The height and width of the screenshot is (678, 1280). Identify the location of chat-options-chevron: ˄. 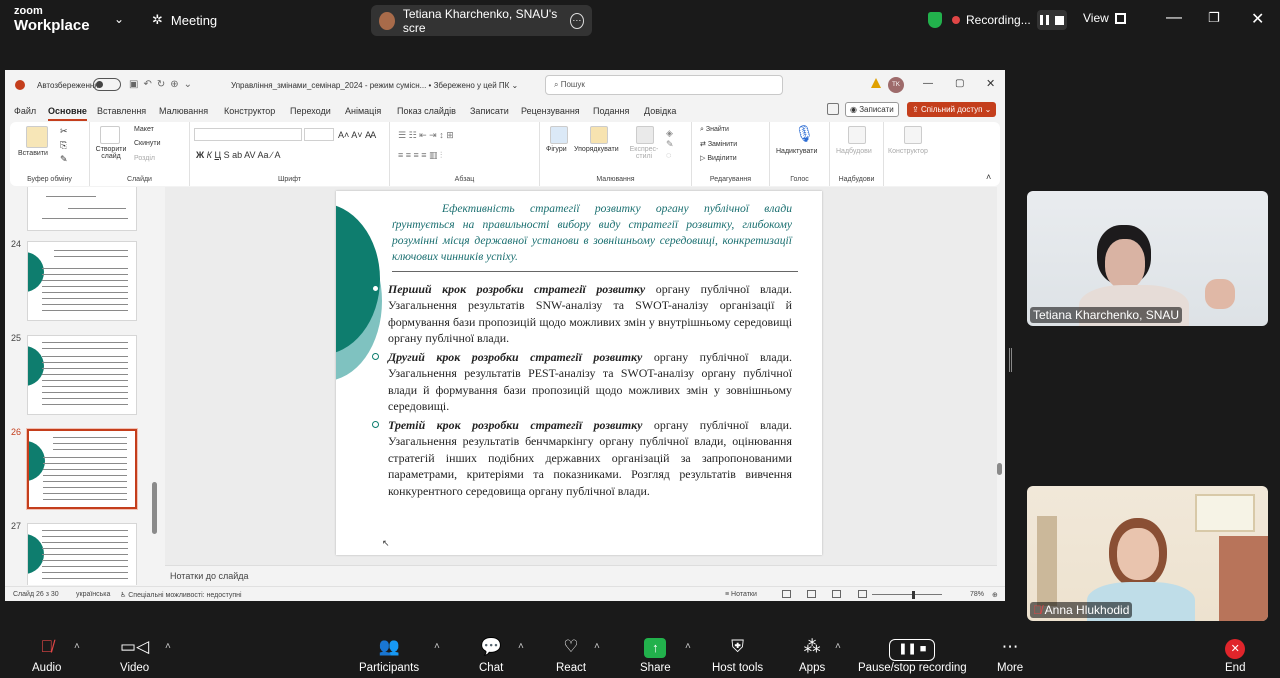
(521, 646).